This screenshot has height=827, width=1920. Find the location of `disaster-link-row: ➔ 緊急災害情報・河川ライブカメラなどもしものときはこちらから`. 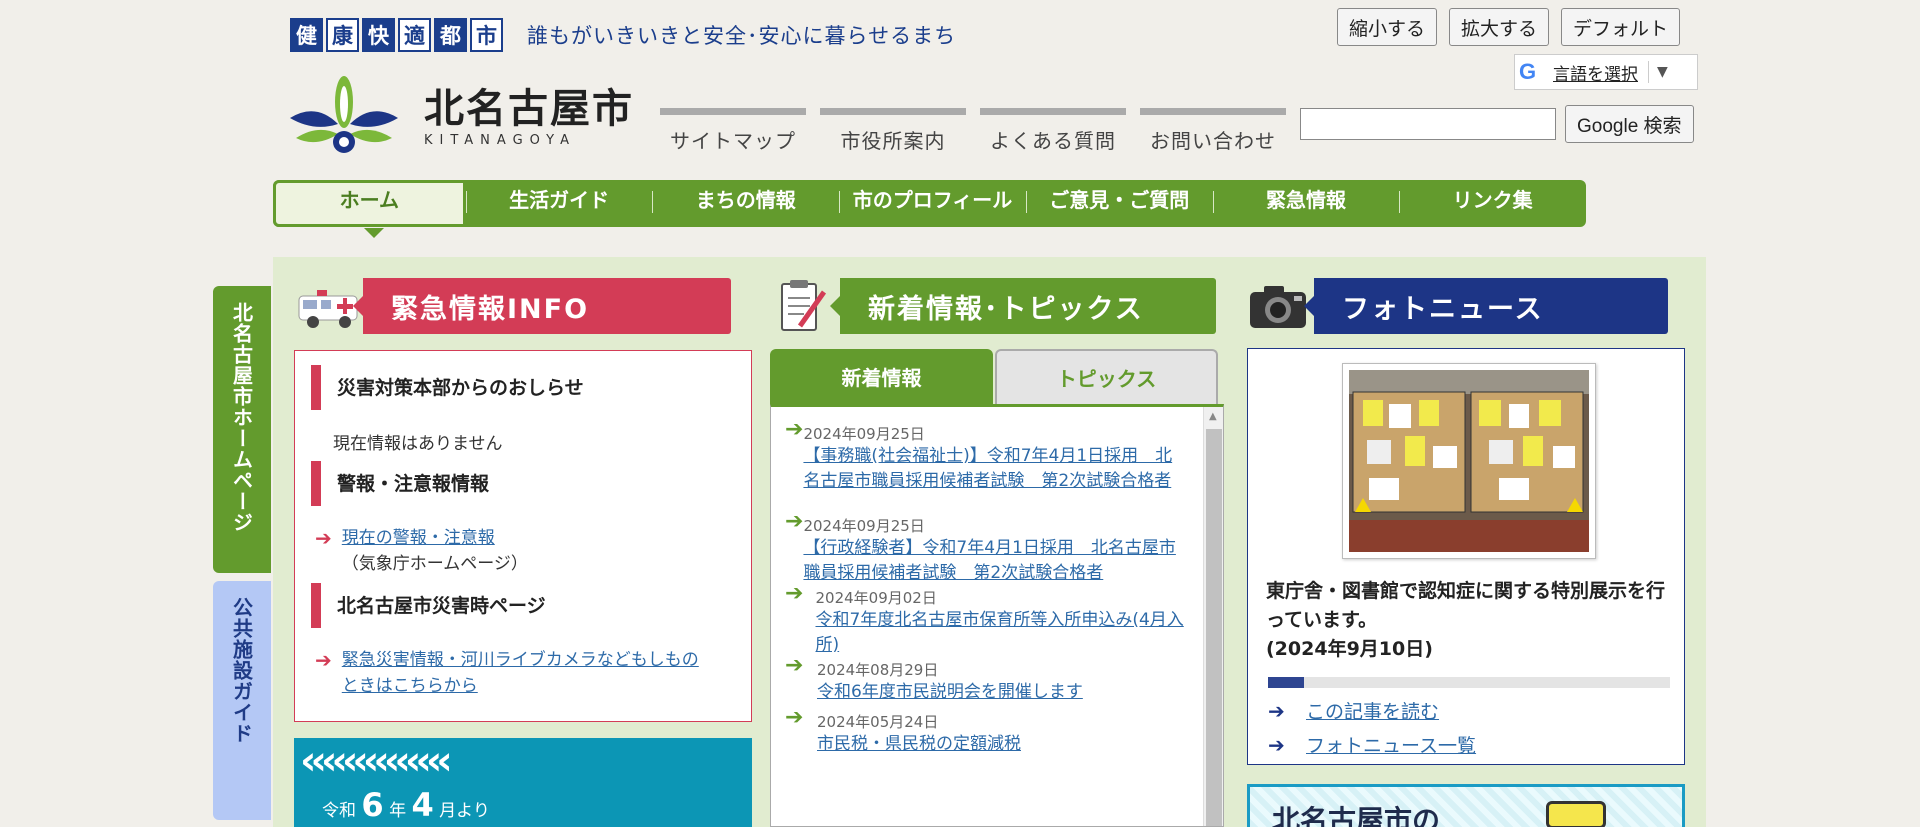

disaster-link-row: ➔ 緊急災害情報・河川ライブカメラなどもしものときはこちらから is located at coordinates (515, 673).